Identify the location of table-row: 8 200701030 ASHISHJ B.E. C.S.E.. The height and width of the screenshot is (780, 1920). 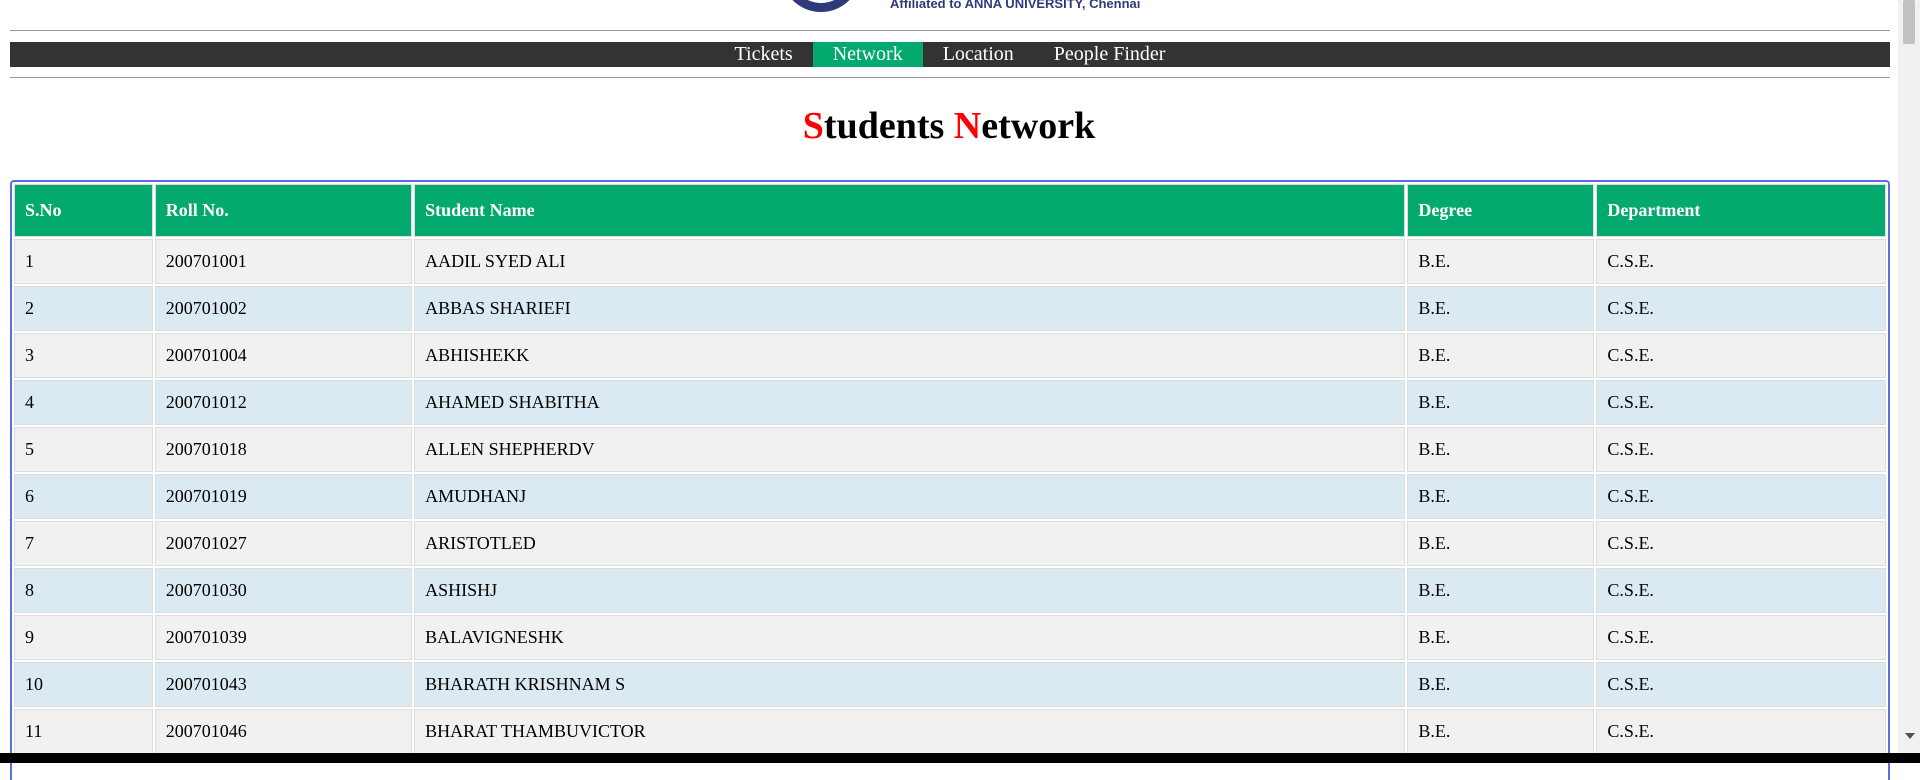
(950, 590).